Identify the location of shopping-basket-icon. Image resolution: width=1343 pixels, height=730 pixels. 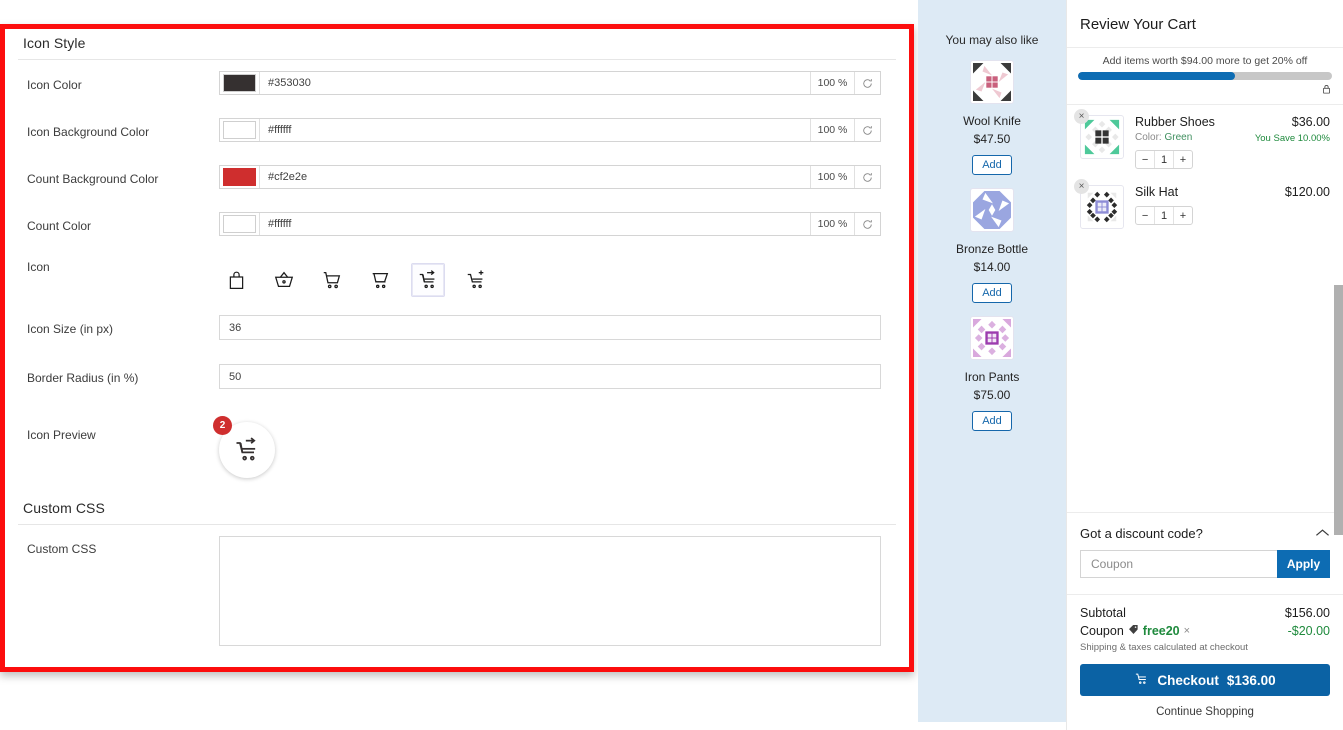
(284, 280).